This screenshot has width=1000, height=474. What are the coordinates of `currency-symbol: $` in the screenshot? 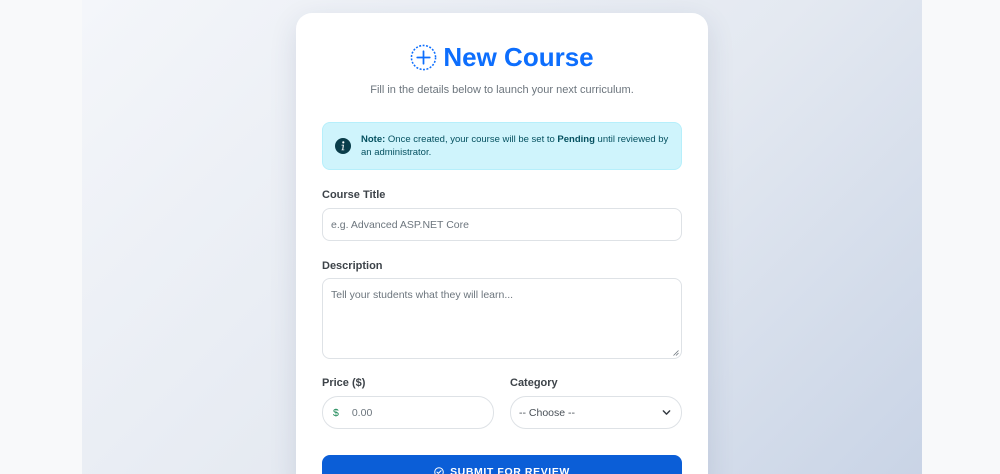 It's located at (336, 412).